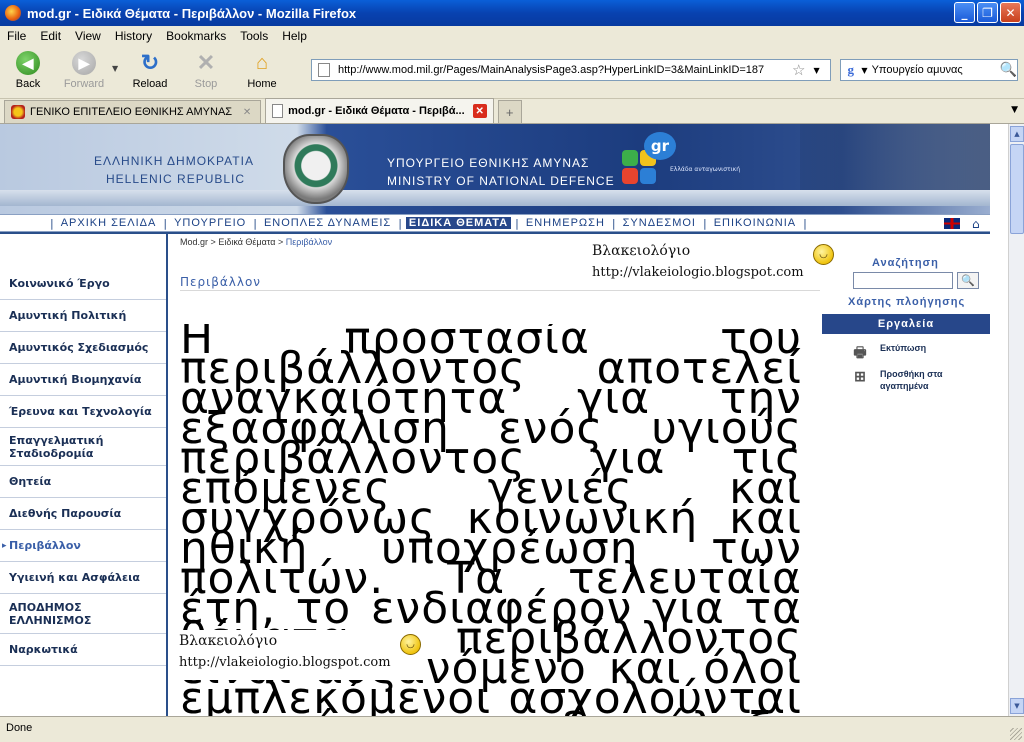 This screenshot has width=1024, height=742. Describe the element at coordinates (987, 12) in the screenshot. I see `restore-button: ❐` at that location.